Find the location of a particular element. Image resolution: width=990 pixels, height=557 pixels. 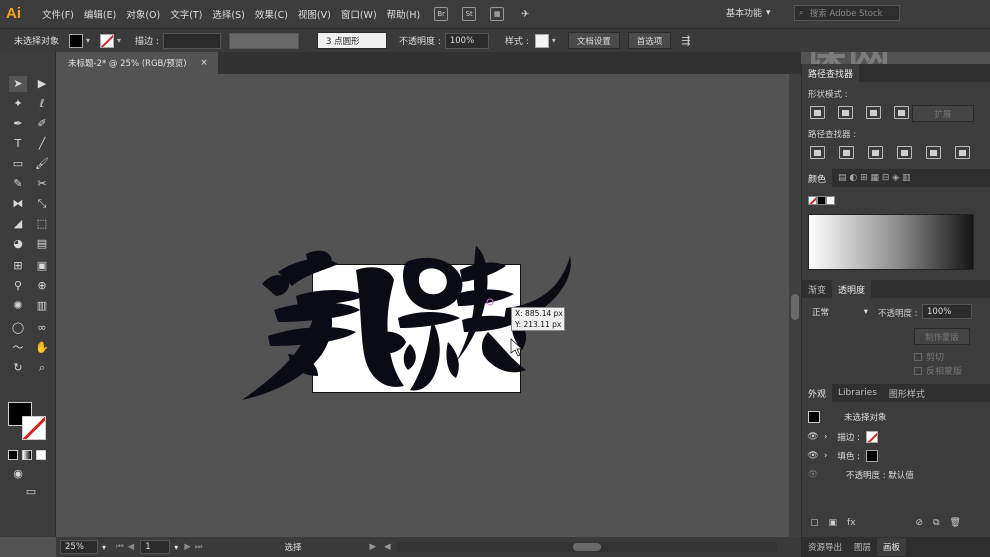

tab-graphic-styles: 图形样式 is located at coordinates (907, 393).